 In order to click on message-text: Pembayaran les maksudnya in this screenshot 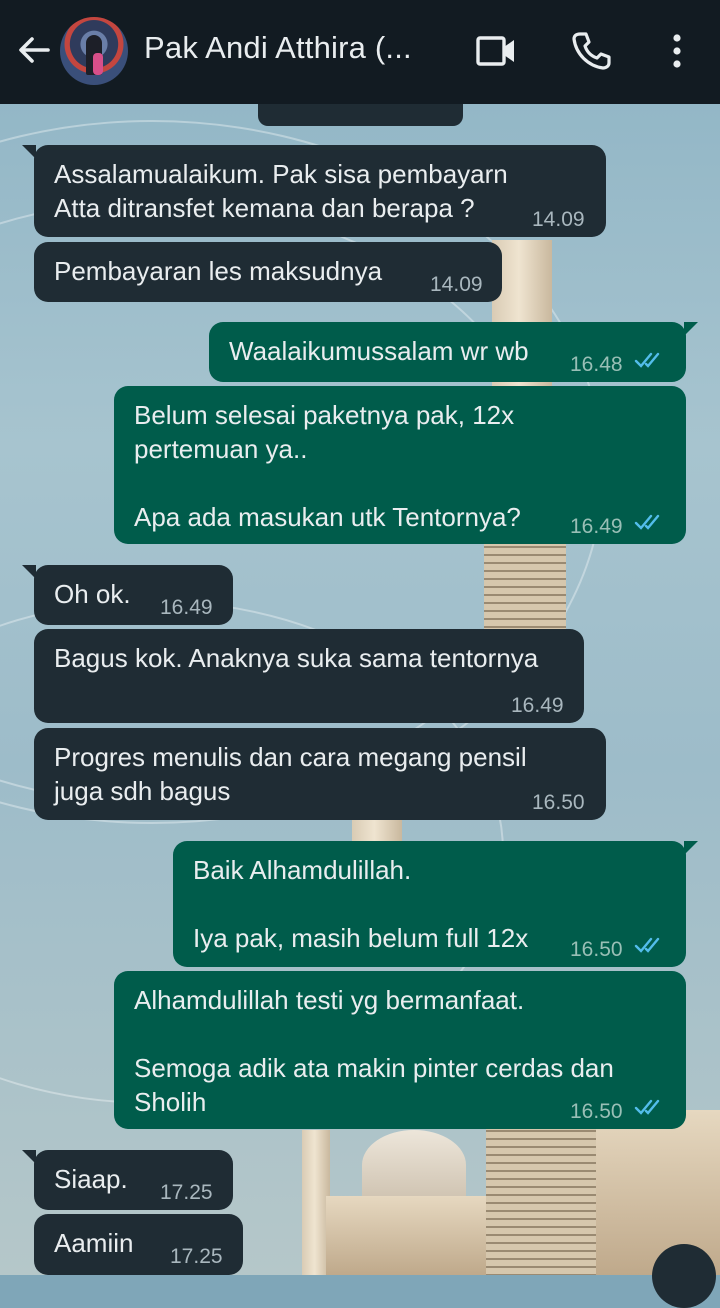, I will do `click(218, 271)`.